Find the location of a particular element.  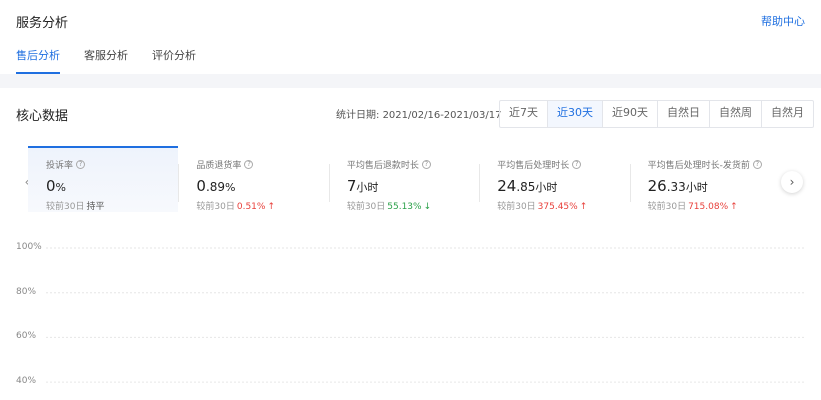

y-tick-label: 40% is located at coordinates (26, 381).